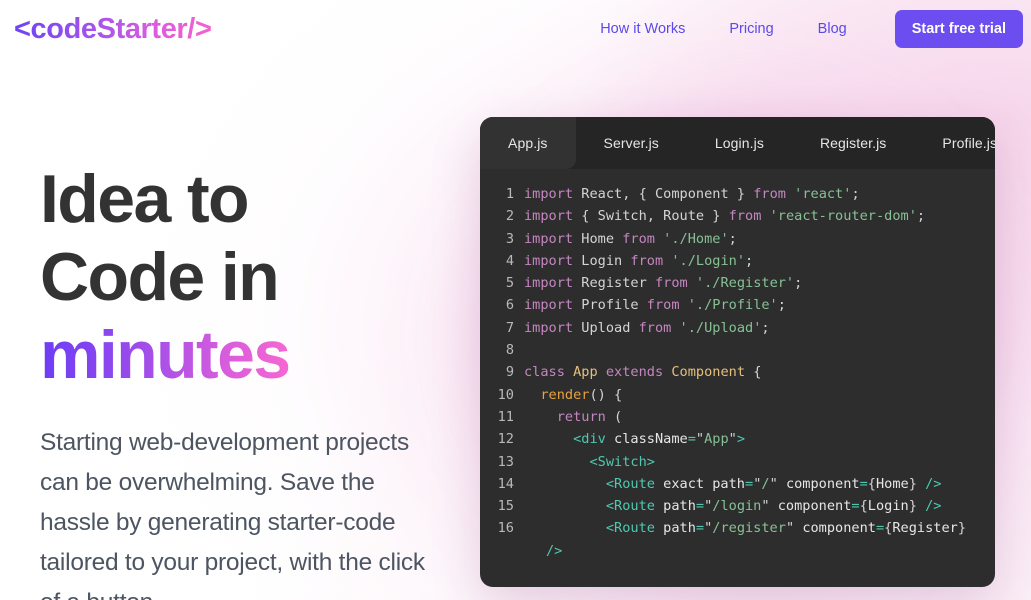 This screenshot has width=1031, height=600. I want to click on code-line: 11 return (, so click(737, 417).